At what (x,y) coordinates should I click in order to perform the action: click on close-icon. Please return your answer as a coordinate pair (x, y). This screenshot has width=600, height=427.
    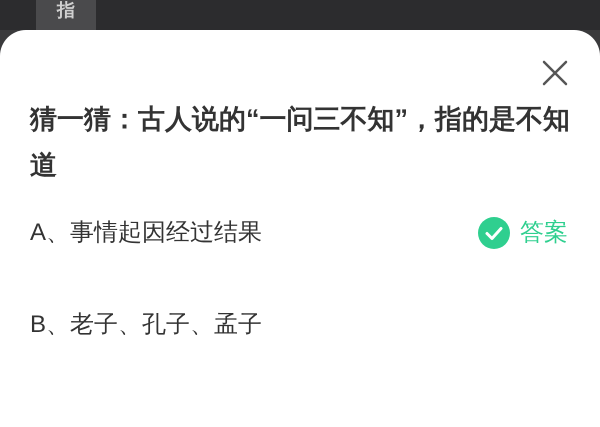
    Looking at the image, I should click on (555, 73).